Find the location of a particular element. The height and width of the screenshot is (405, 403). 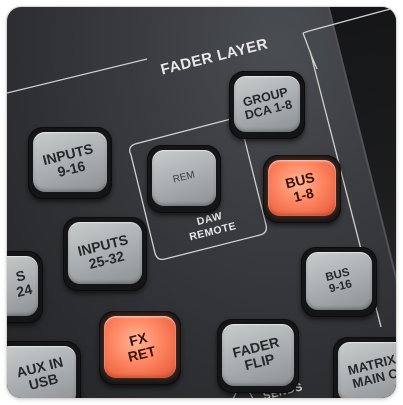

rem-button: REM is located at coordinates (184, 179).